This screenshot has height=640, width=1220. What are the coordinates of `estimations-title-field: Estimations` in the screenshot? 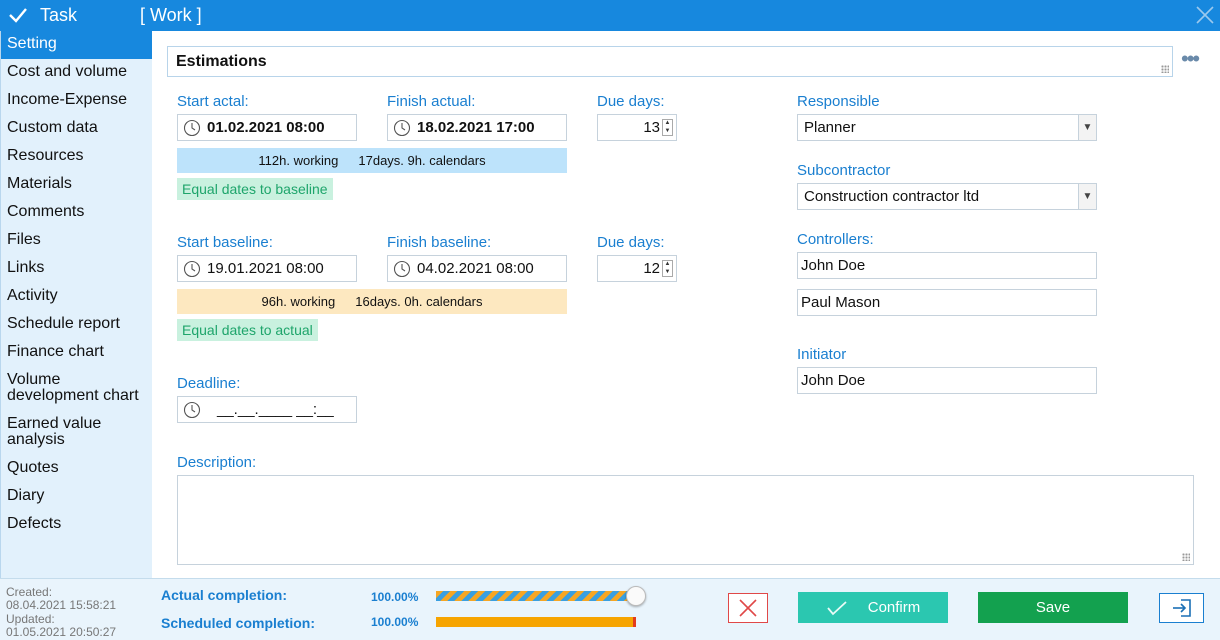 It's located at (670, 61).